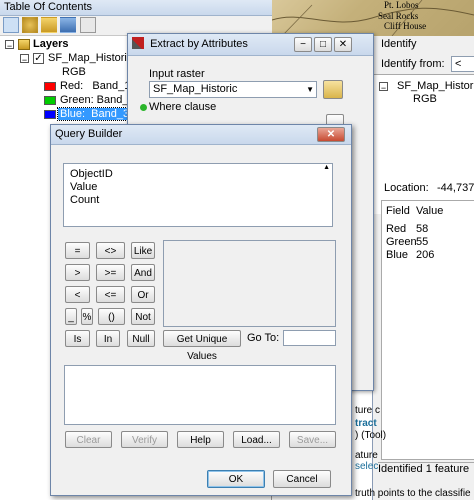 Image resolution: width=474 pixels, height=500 pixels. What do you see at coordinates (136, 8) in the screenshot?
I see `toc-title-bar: Table Of Contents` at bounding box center [136, 8].